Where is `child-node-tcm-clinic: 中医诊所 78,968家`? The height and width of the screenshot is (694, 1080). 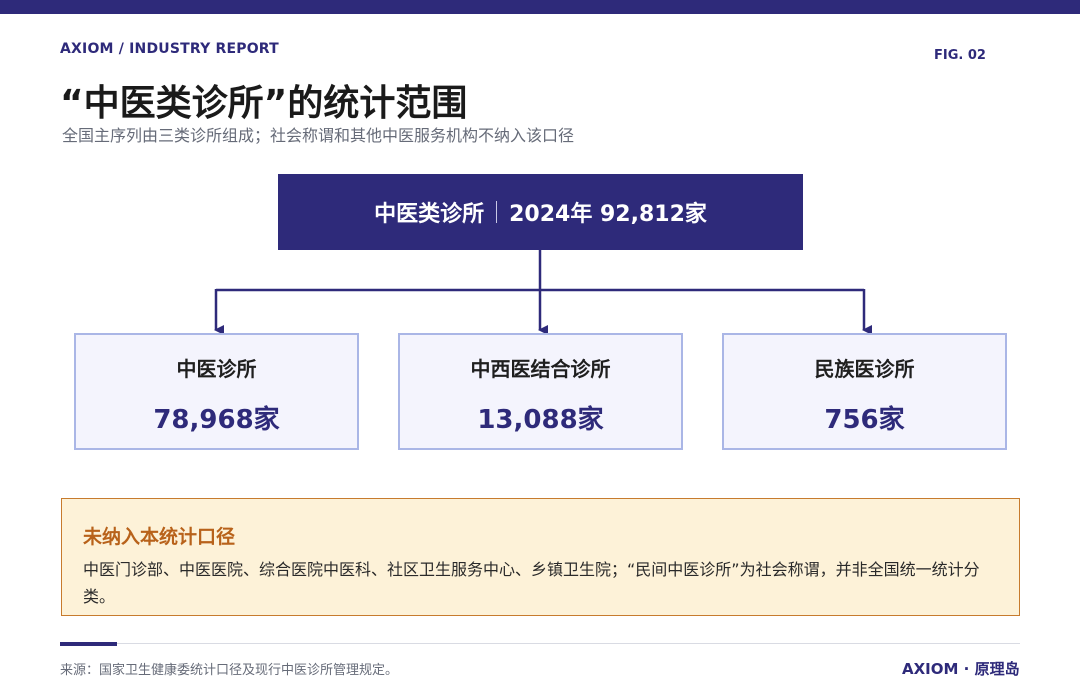 child-node-tcm-clinic: 中医诊所 78,968家 is located at coordinates (216, 391).